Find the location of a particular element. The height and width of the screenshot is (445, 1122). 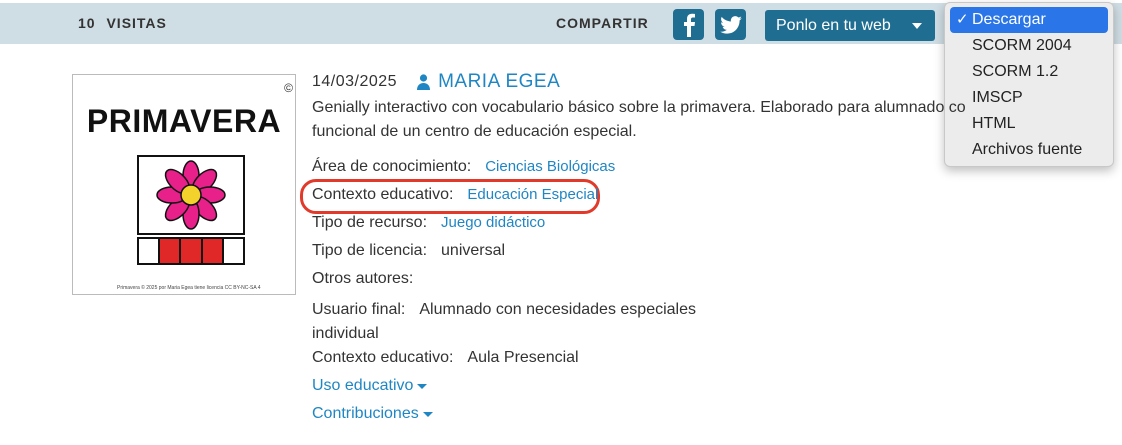

field-label: Área de conocimiento: is located at coordinates (392, 166).